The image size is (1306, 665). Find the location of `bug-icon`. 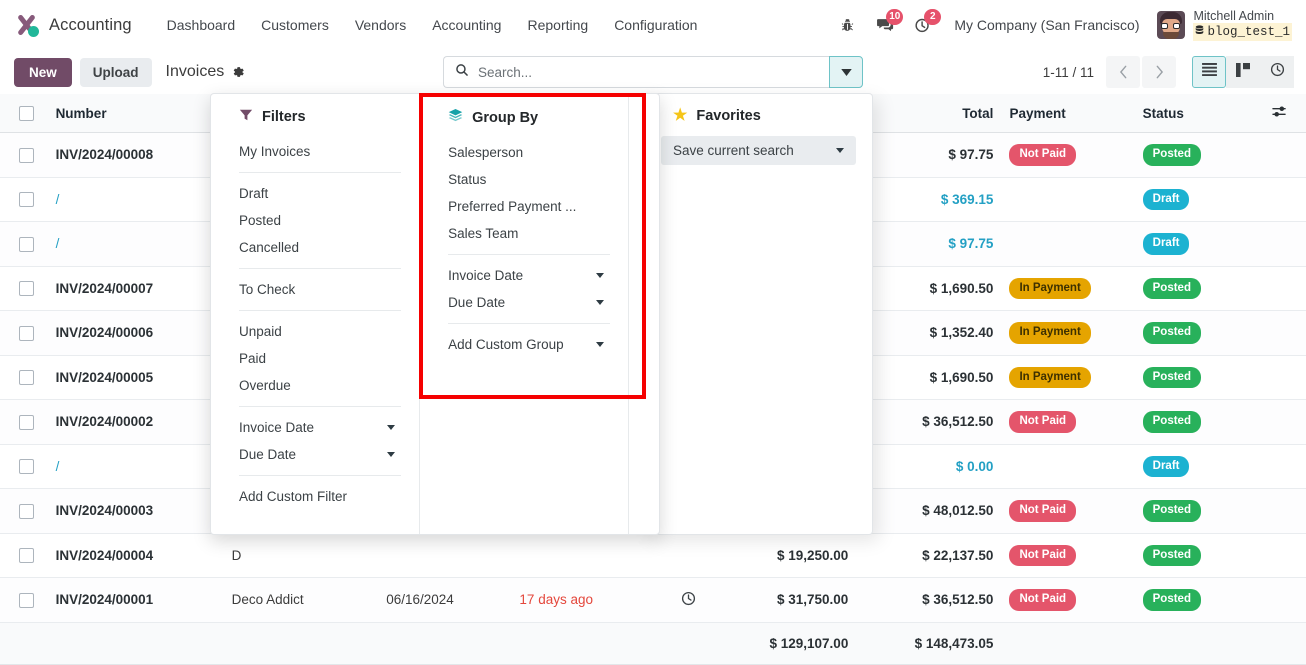

bug-icon is located at coordinates (847, 25).